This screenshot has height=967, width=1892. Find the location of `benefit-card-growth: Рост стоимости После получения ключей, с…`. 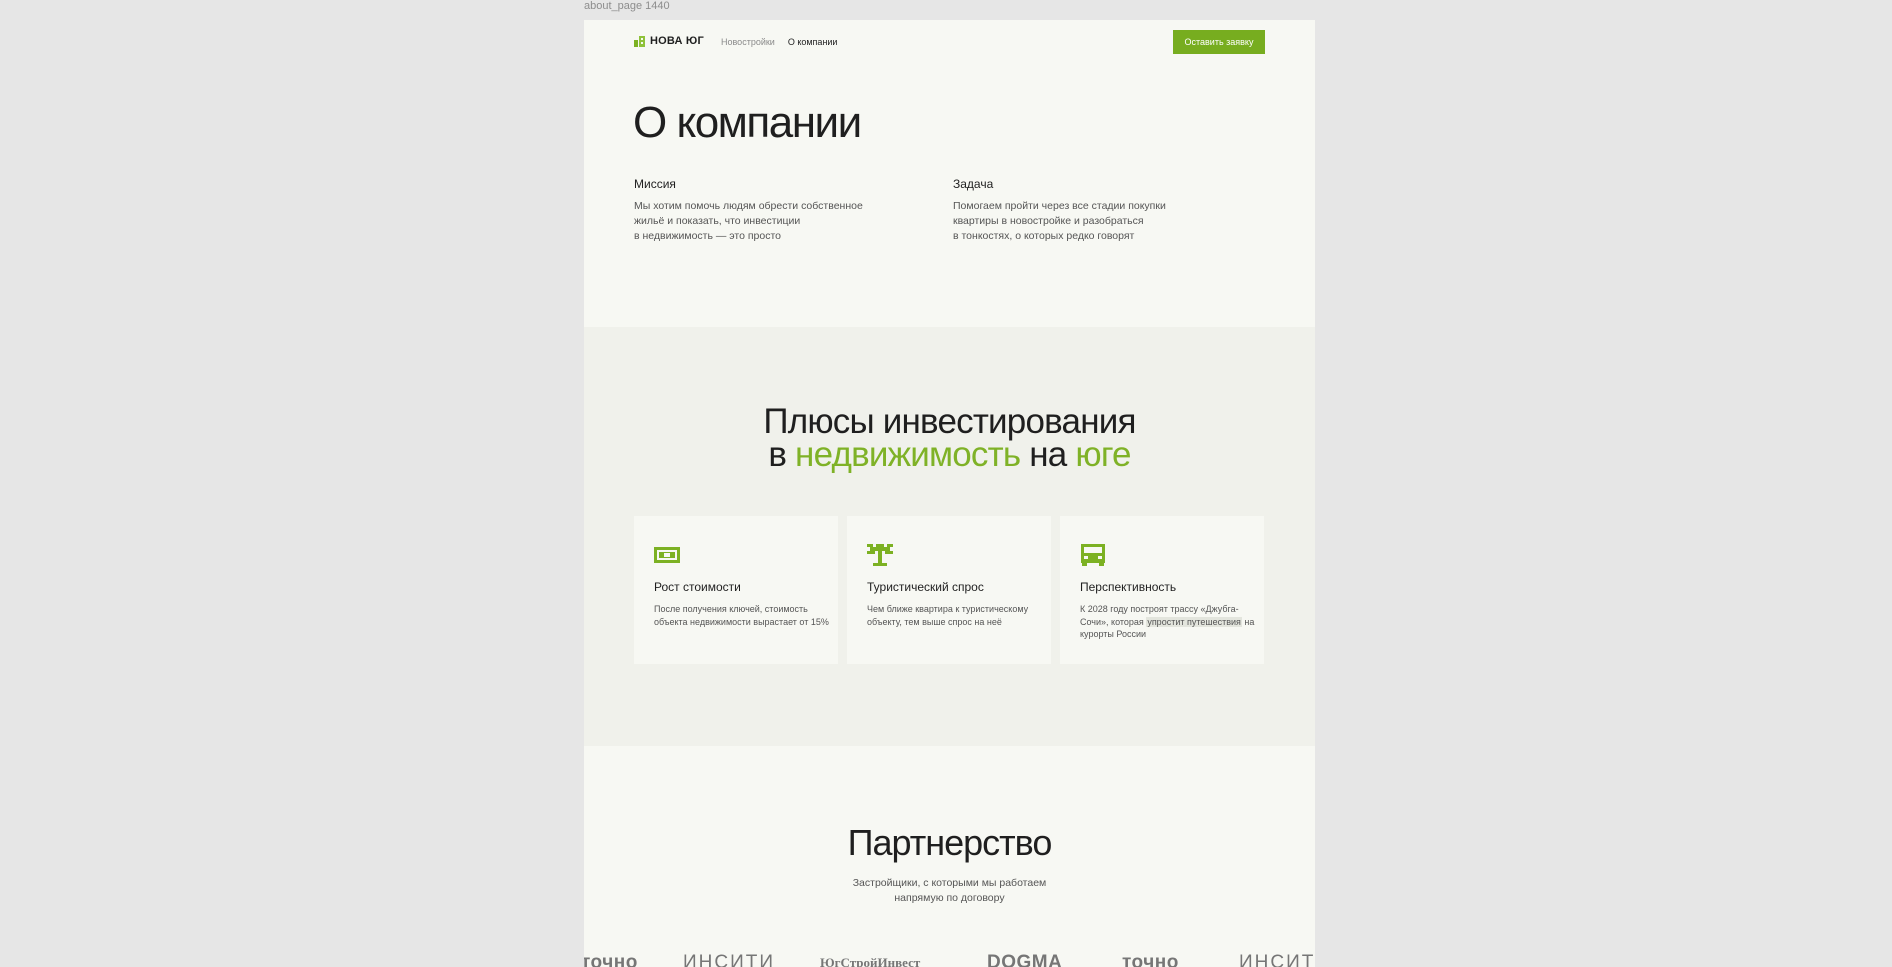

benefit-card-growth: Рост стоимости После получения ключей, с… is located at coordinates (736, 590).